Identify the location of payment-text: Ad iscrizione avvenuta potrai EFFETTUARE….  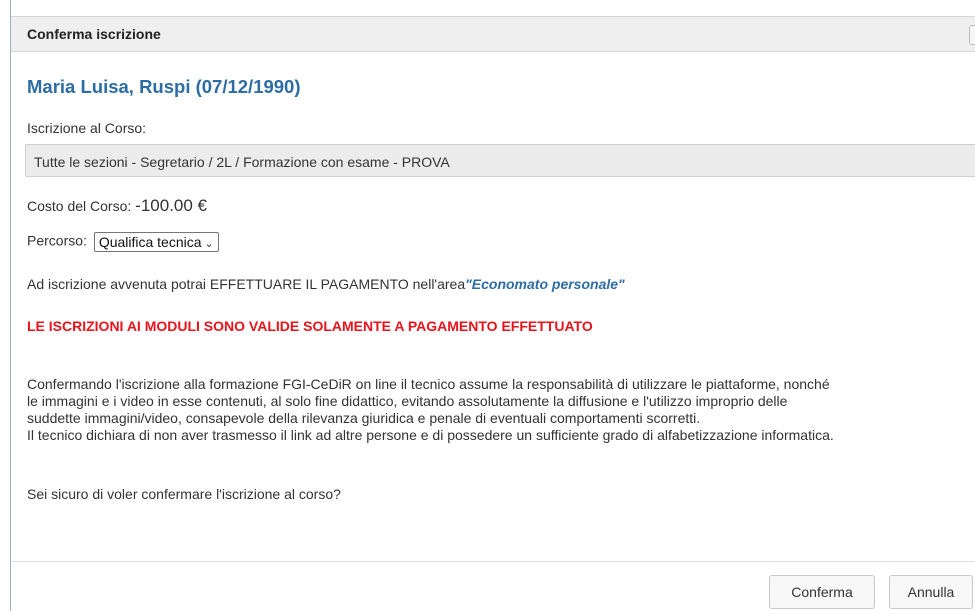
(246, 284).